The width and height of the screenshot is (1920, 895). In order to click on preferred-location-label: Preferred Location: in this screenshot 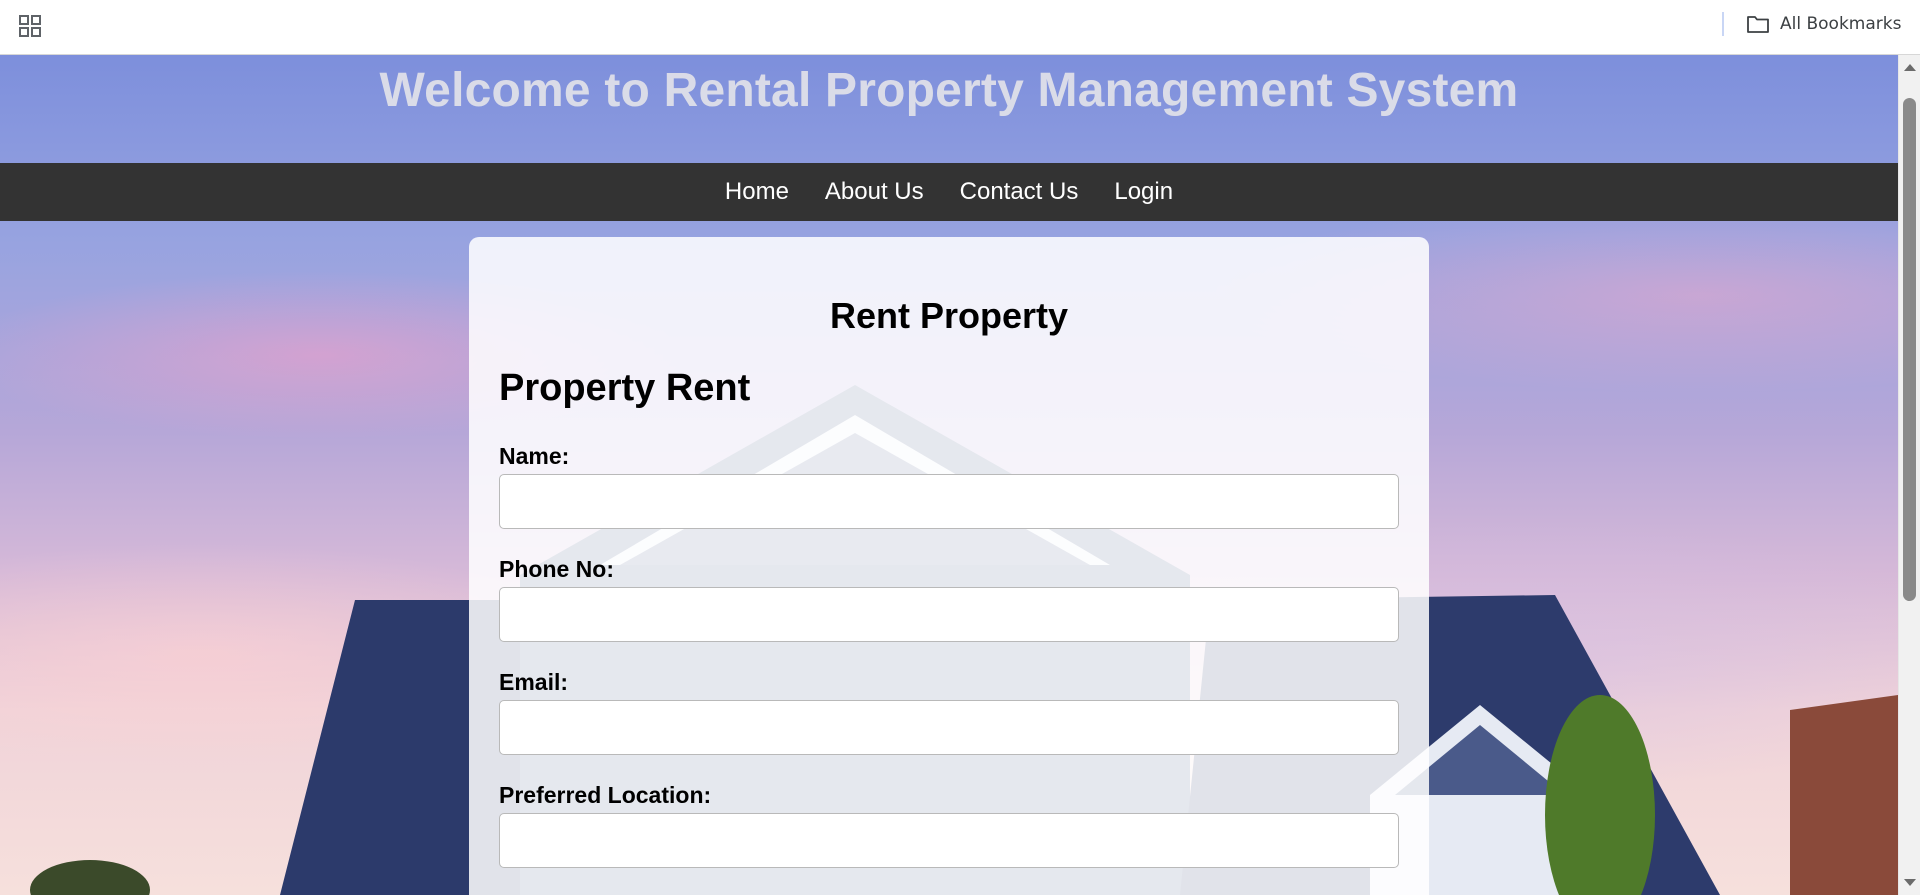, I will do `click(605, 795)`.